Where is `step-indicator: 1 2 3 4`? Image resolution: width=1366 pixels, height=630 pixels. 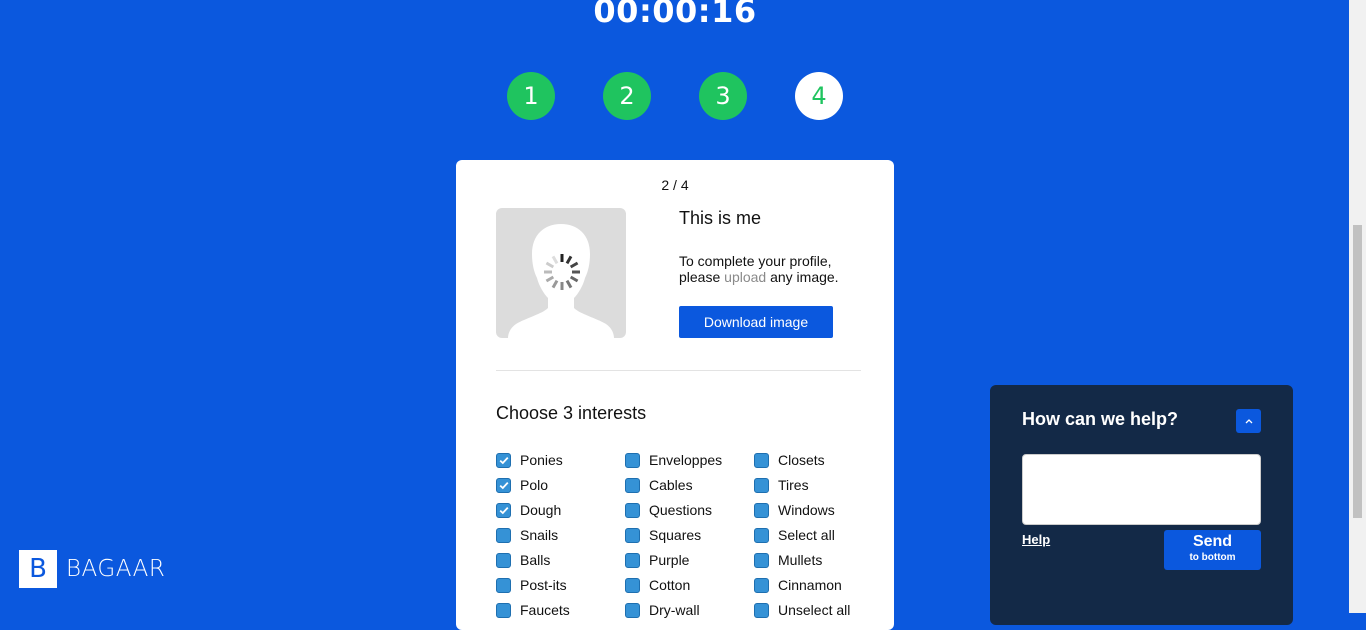
step-indicator: 1 2 3 4 is located at coordinates (675, 96).